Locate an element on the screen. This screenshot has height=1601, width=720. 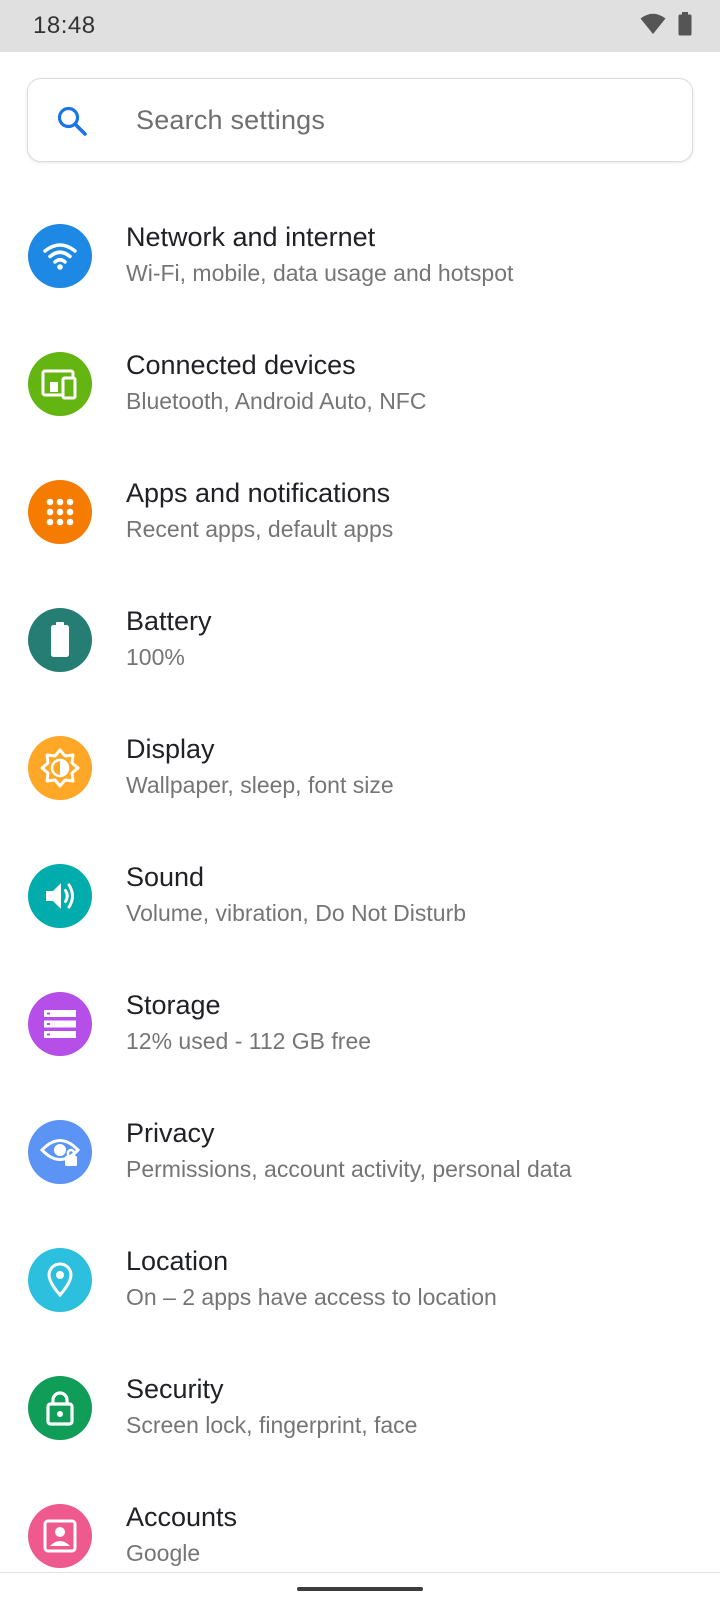
settings-item-title: Connected devices is located at coordinates (241, 365).